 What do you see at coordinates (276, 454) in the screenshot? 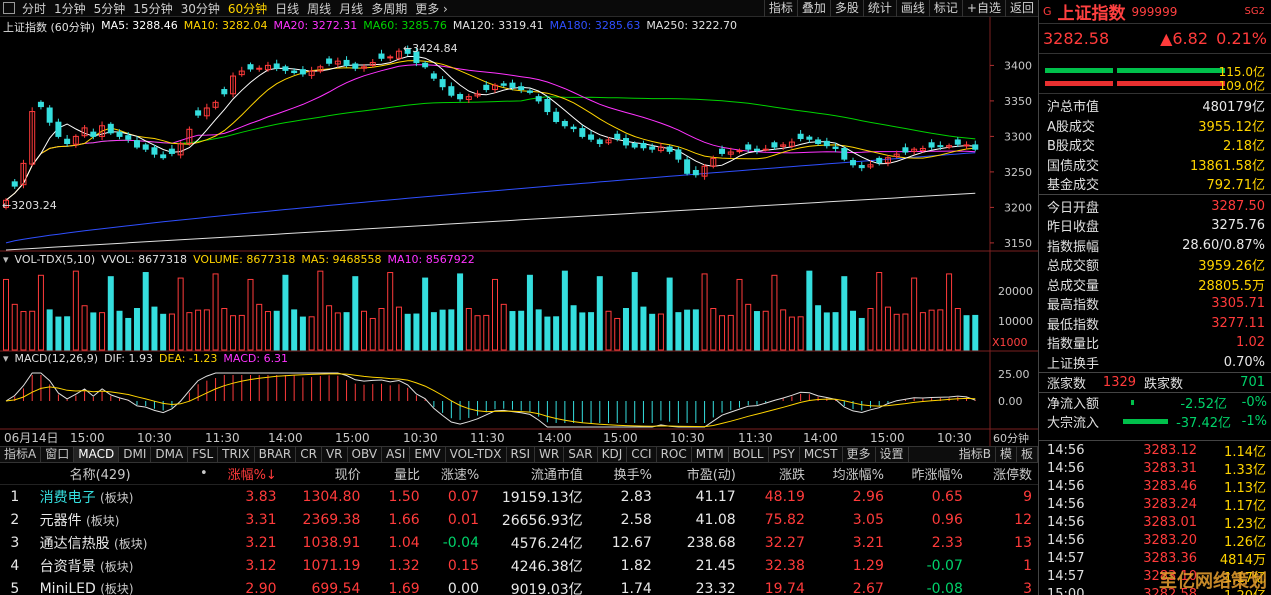
I see `indicator-tab: BRAR` at bounding box center [276, 454].